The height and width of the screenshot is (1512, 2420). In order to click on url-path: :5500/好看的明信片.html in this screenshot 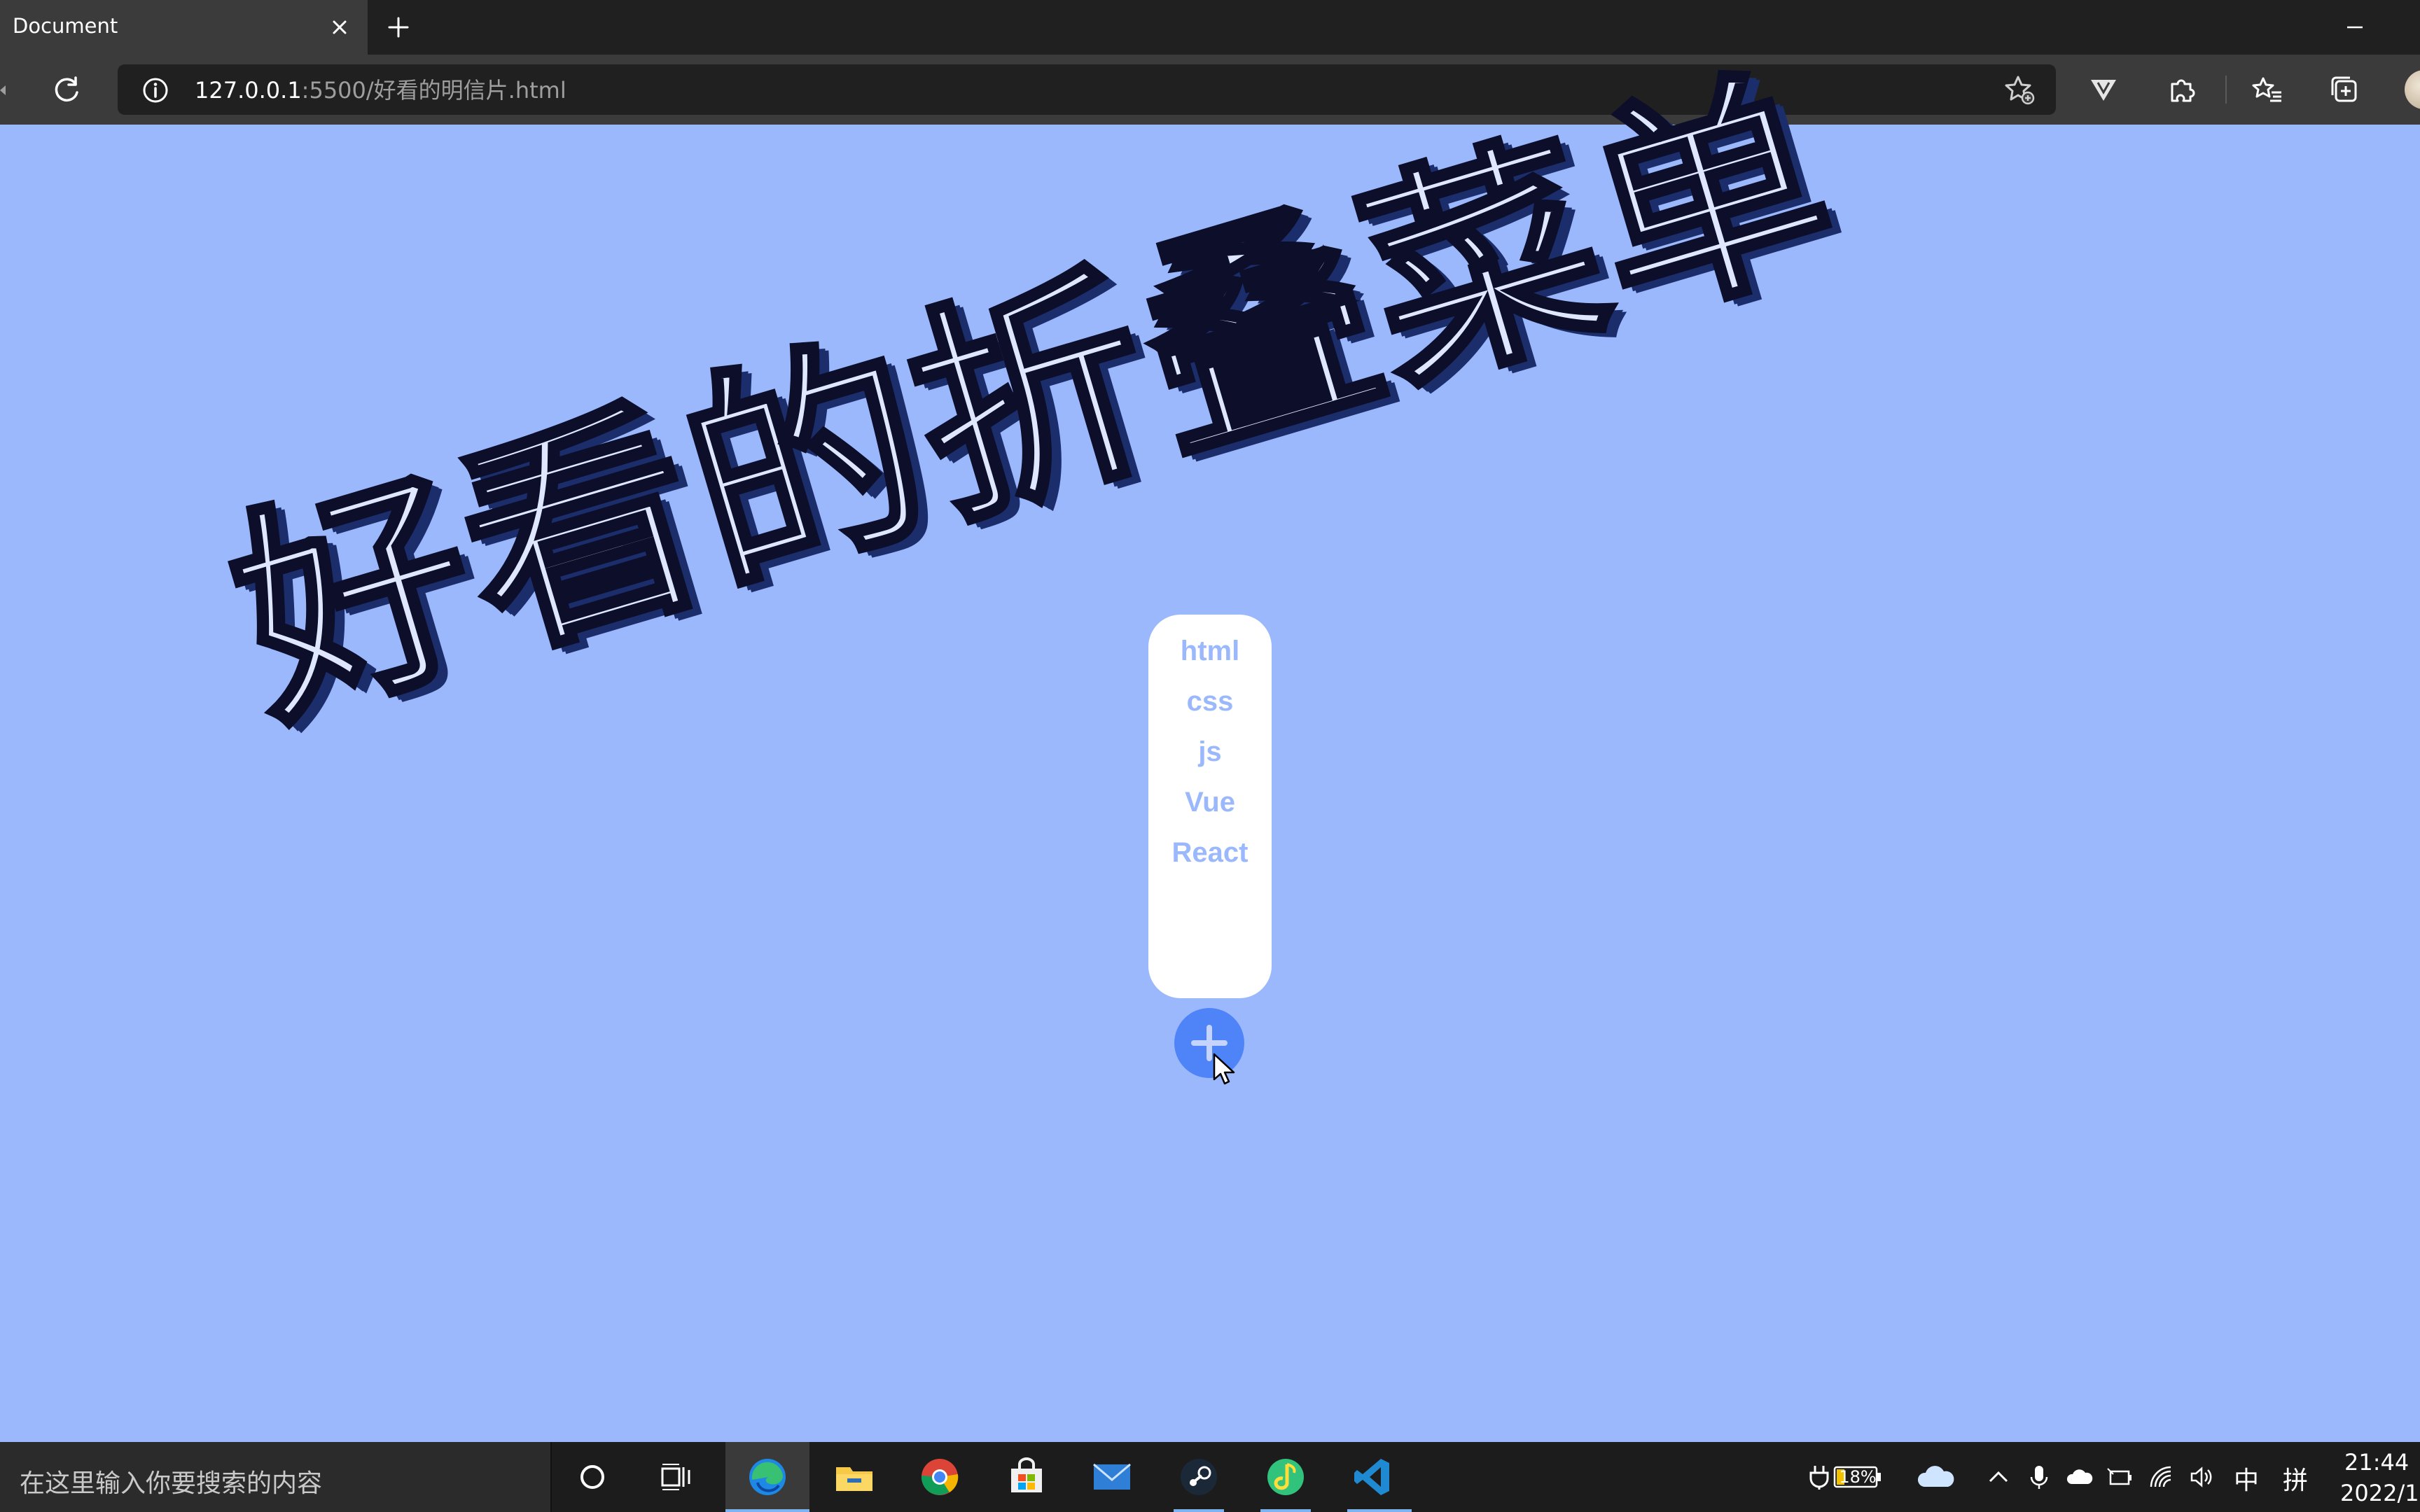, I will do `click(433, 90)`.